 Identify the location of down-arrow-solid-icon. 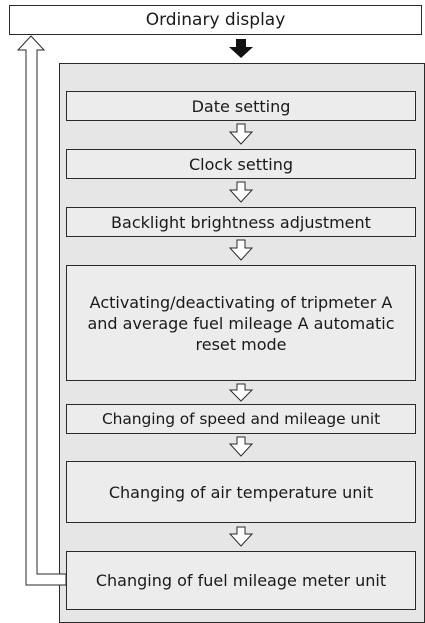
(241, 48).